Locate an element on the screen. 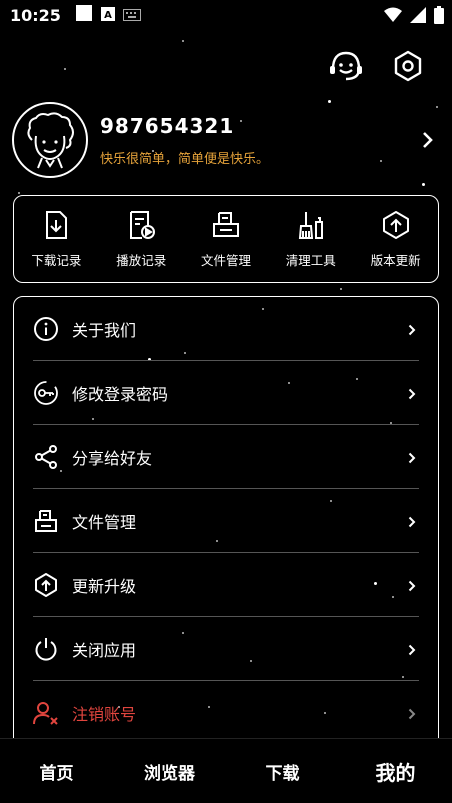 This screenshot has width=452, height=803. tool-label: 文件管理 is located at coordinates (225, 260).